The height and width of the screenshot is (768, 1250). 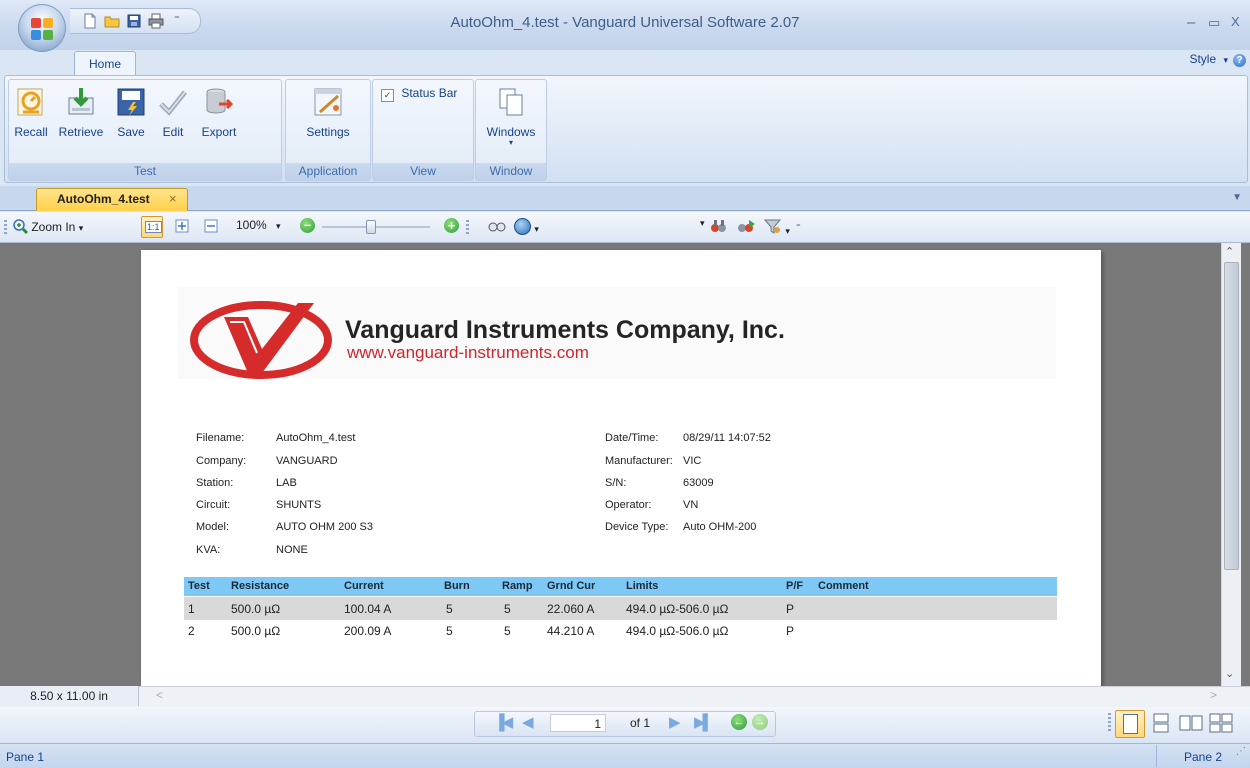 What do you see at coordinates (1237, 197) in the screenshot?
I see `chevron-down-icon: ▼` at bounding box center [1237, 197].